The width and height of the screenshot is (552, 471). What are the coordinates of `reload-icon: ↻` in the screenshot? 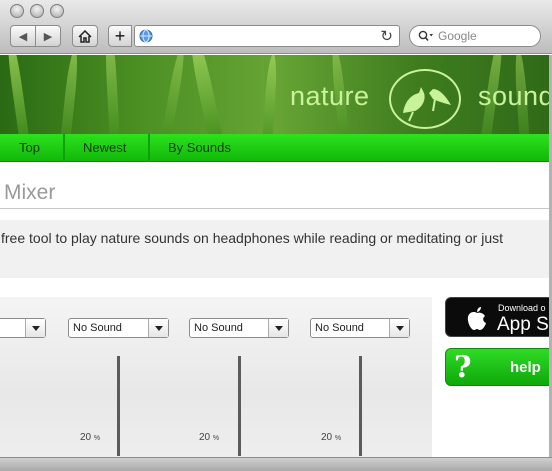 It's located at (386, 36).